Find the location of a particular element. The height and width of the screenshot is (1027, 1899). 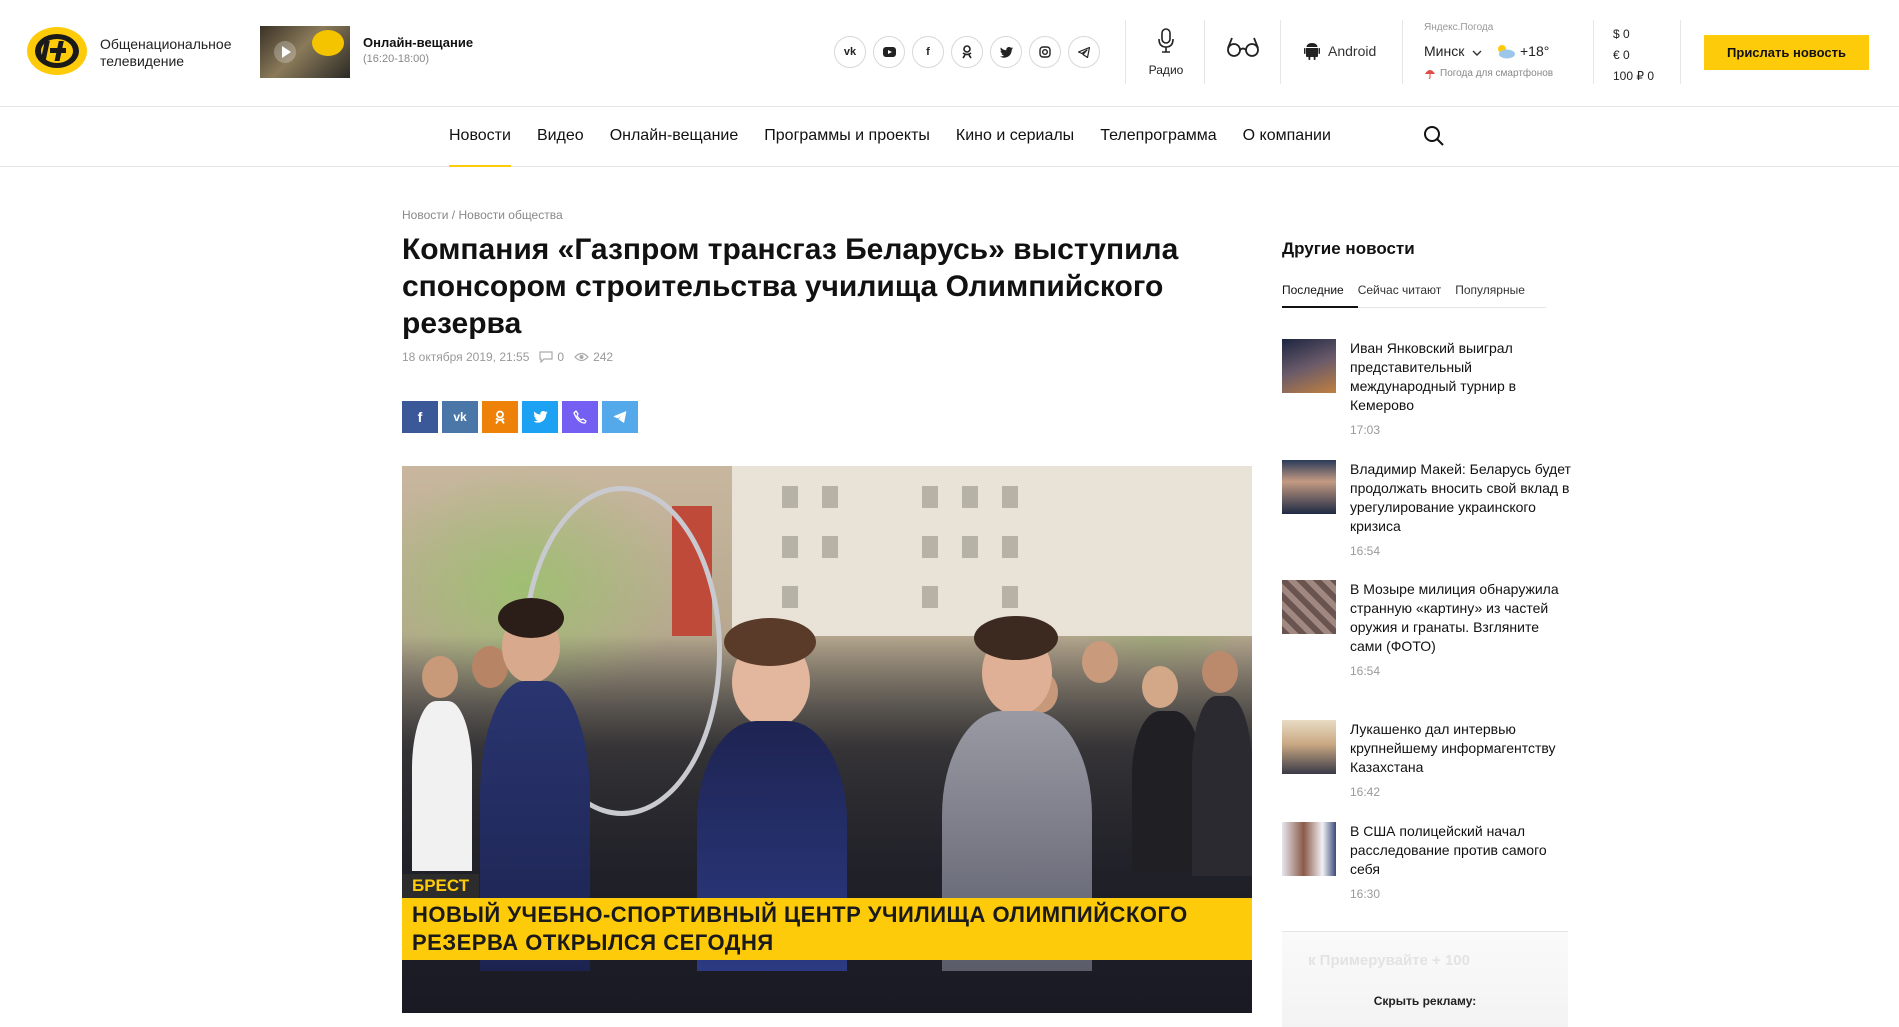

share-viber-button is located at coordinates (580, 417).